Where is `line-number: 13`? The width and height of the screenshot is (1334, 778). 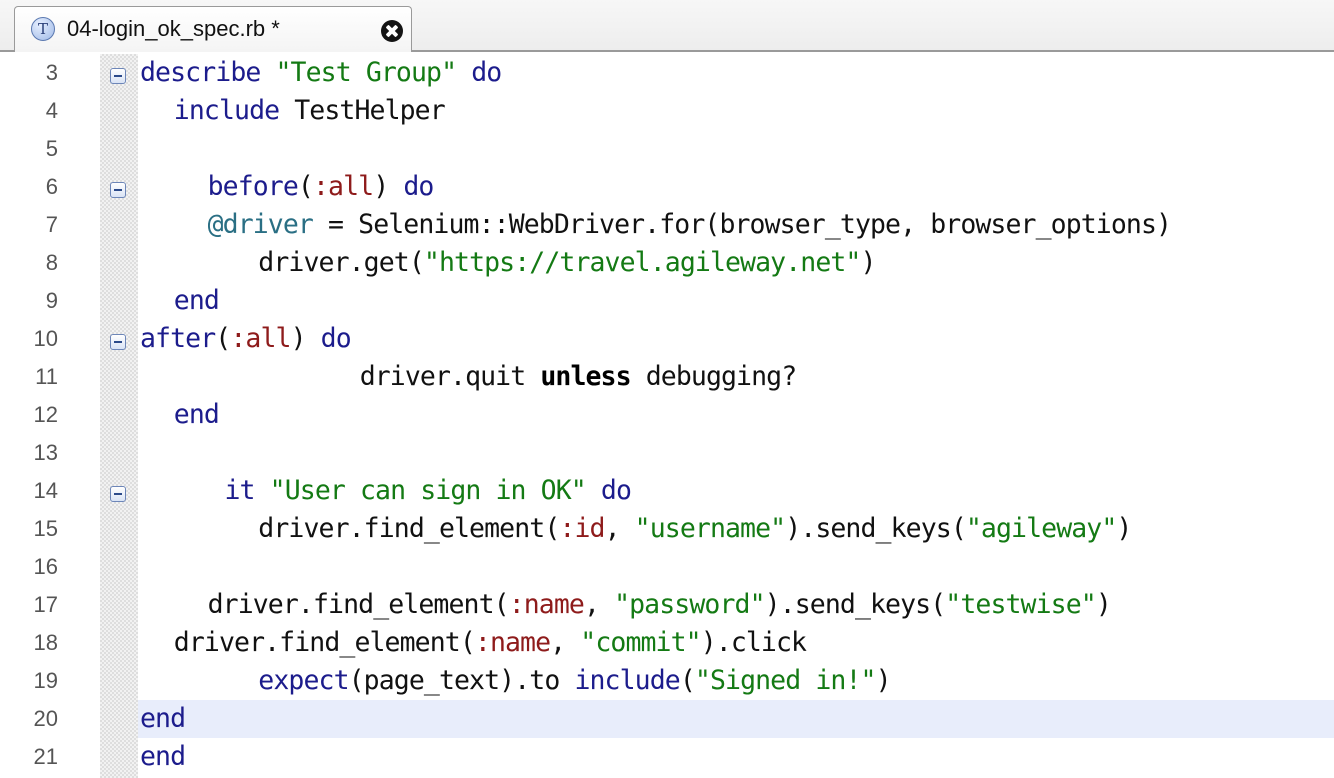
line-number: 13 is located at coordinates (45, 452).